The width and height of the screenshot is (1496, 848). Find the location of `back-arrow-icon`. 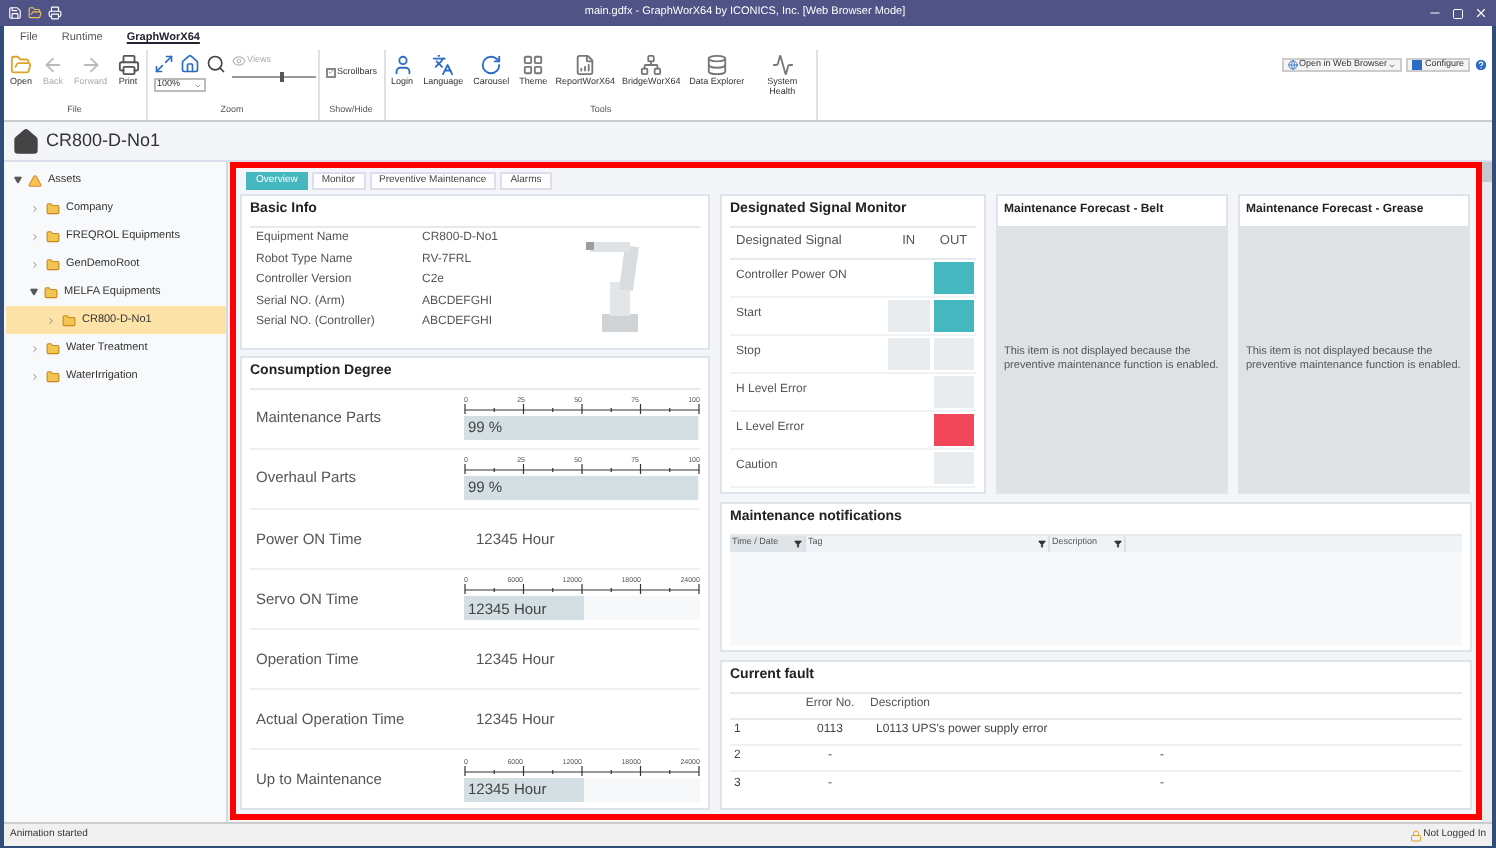

back-arrow-icon is located at coordinates (53, 65).